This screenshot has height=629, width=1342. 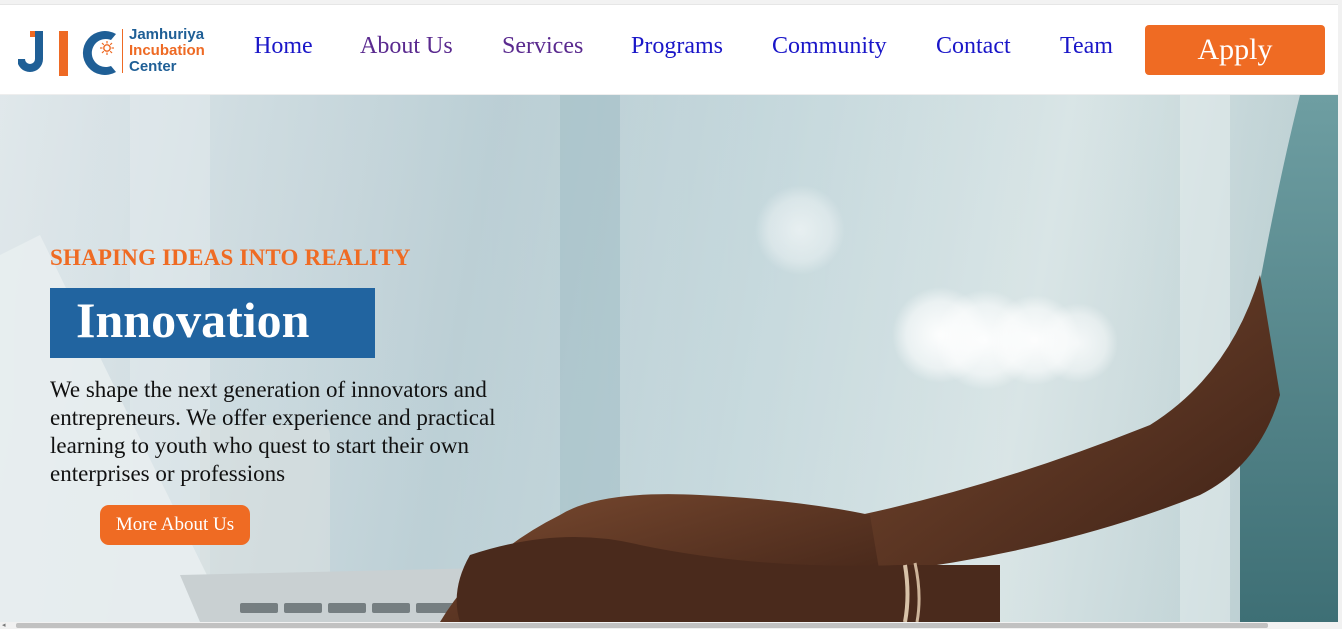 I want to click on logo-line-2: Incubation, so click(x=167, y=50).